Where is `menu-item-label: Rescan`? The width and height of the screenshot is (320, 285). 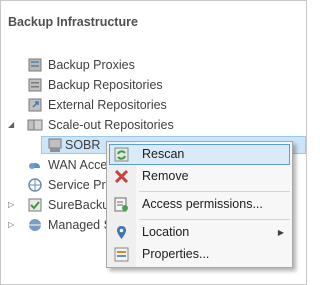 menu-item-label: Rescan is located at coordinates (163, 154).